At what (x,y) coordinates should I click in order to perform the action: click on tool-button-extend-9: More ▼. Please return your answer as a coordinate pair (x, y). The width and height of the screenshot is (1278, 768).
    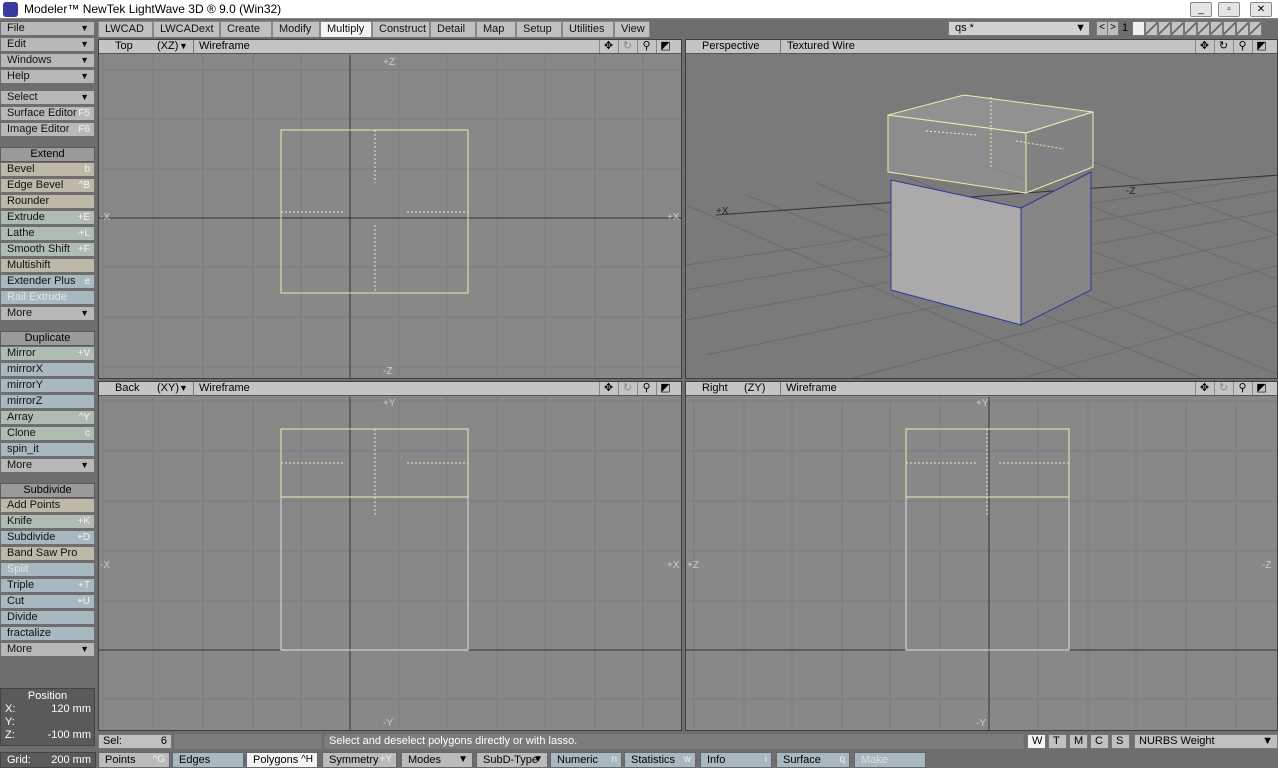
    Looking at the image, I should click on (47, 313).